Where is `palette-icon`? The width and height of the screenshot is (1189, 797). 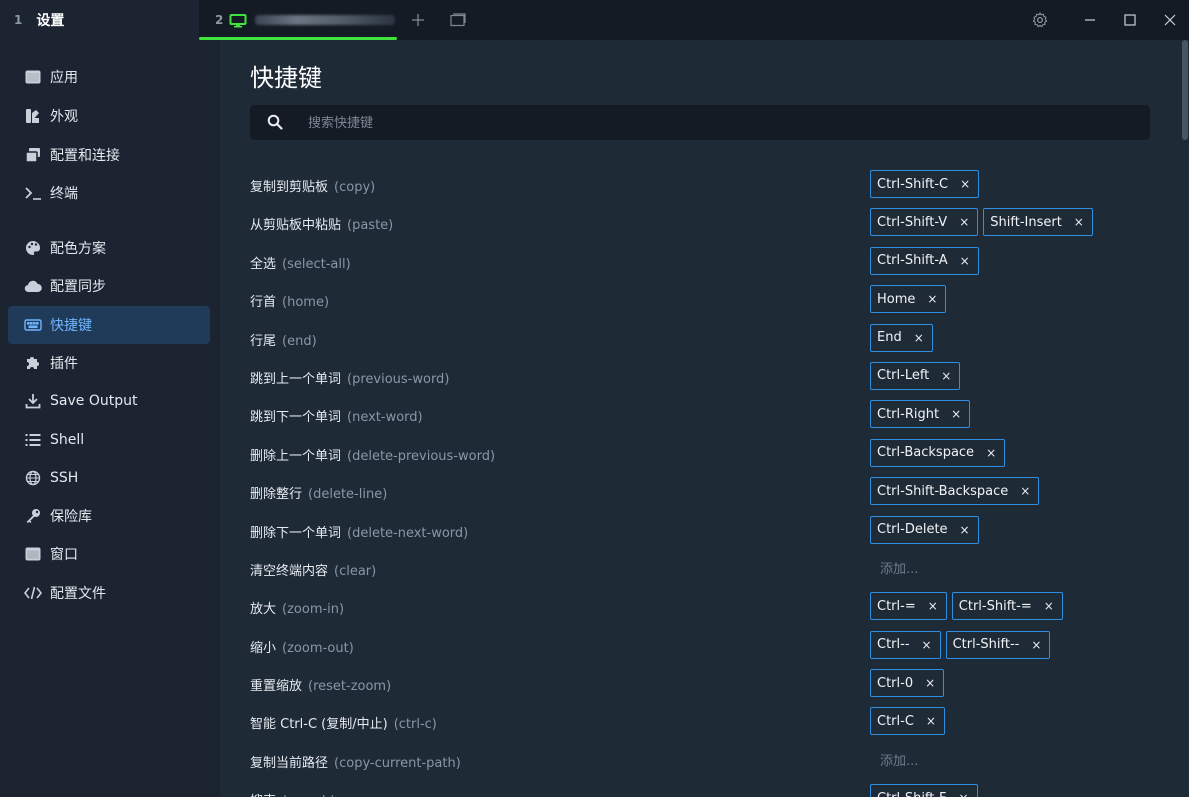 palette-icon is located at coordinates (33, 248).